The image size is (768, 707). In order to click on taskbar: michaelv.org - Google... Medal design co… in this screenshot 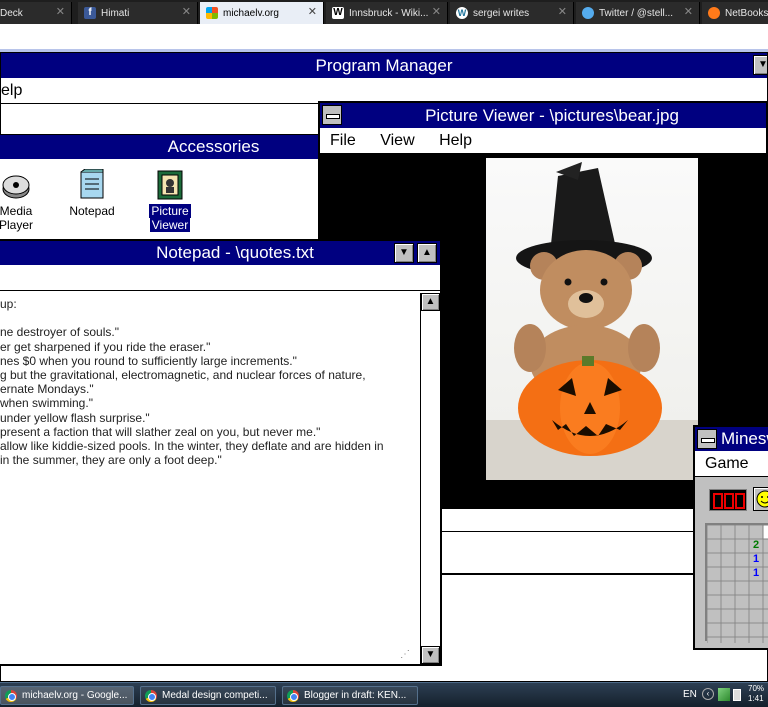, I will do `click(384, 694)`.